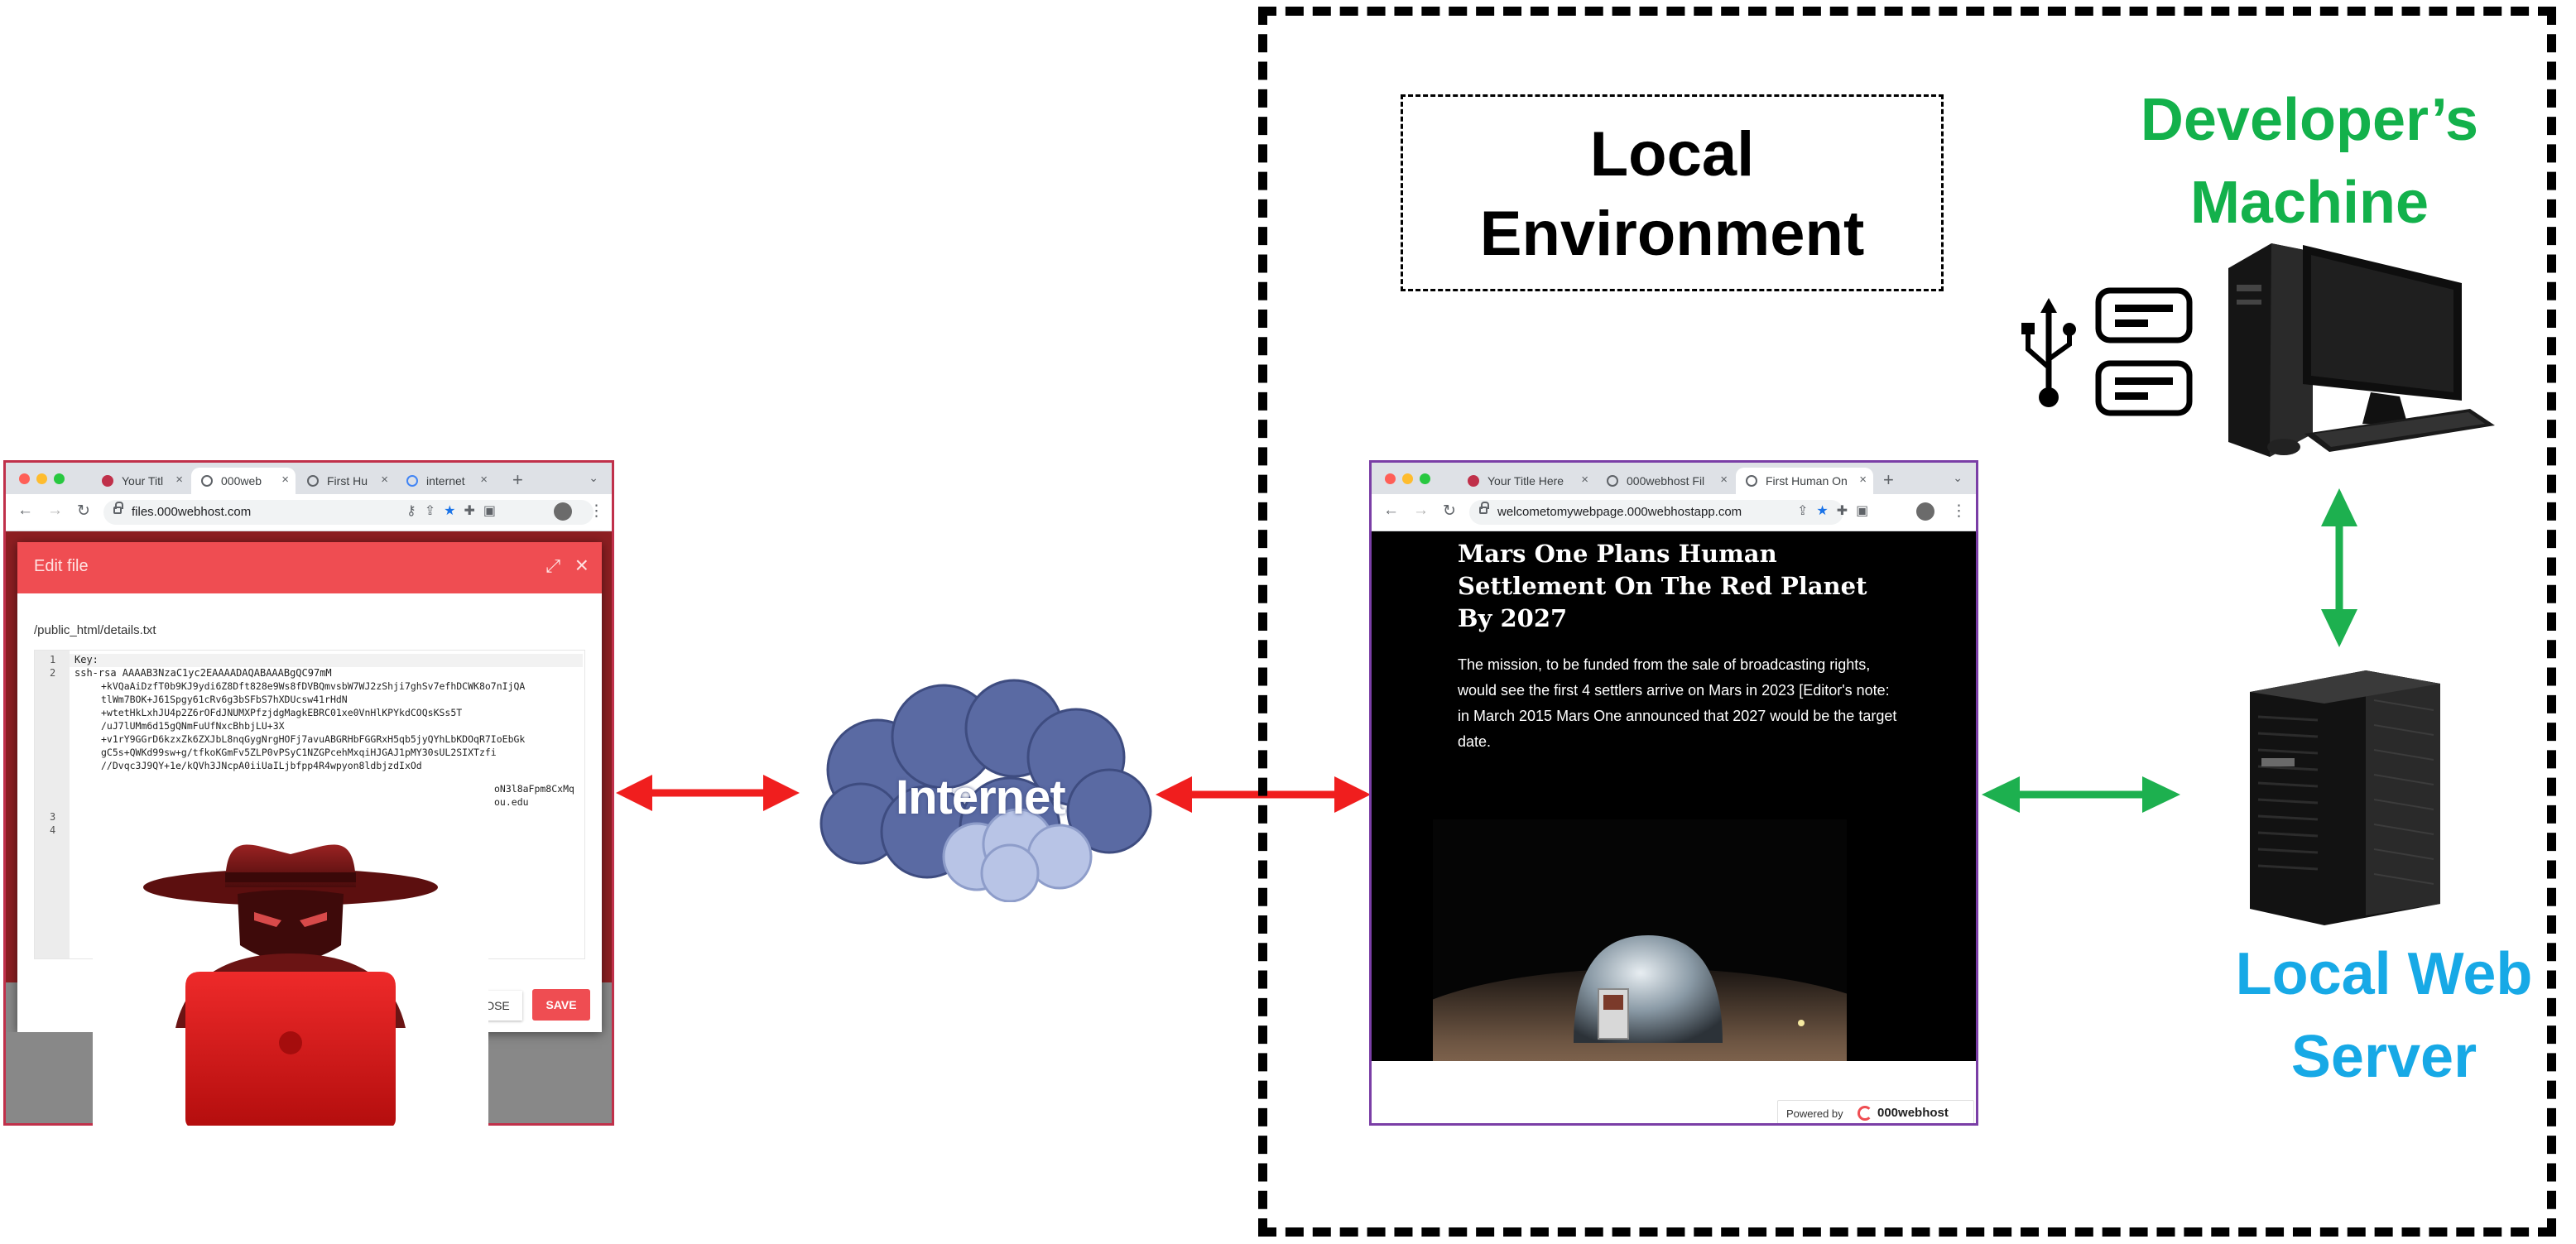 The height and width of the screenshot is (1244, 2576). What do you see at coordinates (1814, 1113) in the screenshot?
I see `powered-by-label: Powered by` at bounding box center [1814, 1113].